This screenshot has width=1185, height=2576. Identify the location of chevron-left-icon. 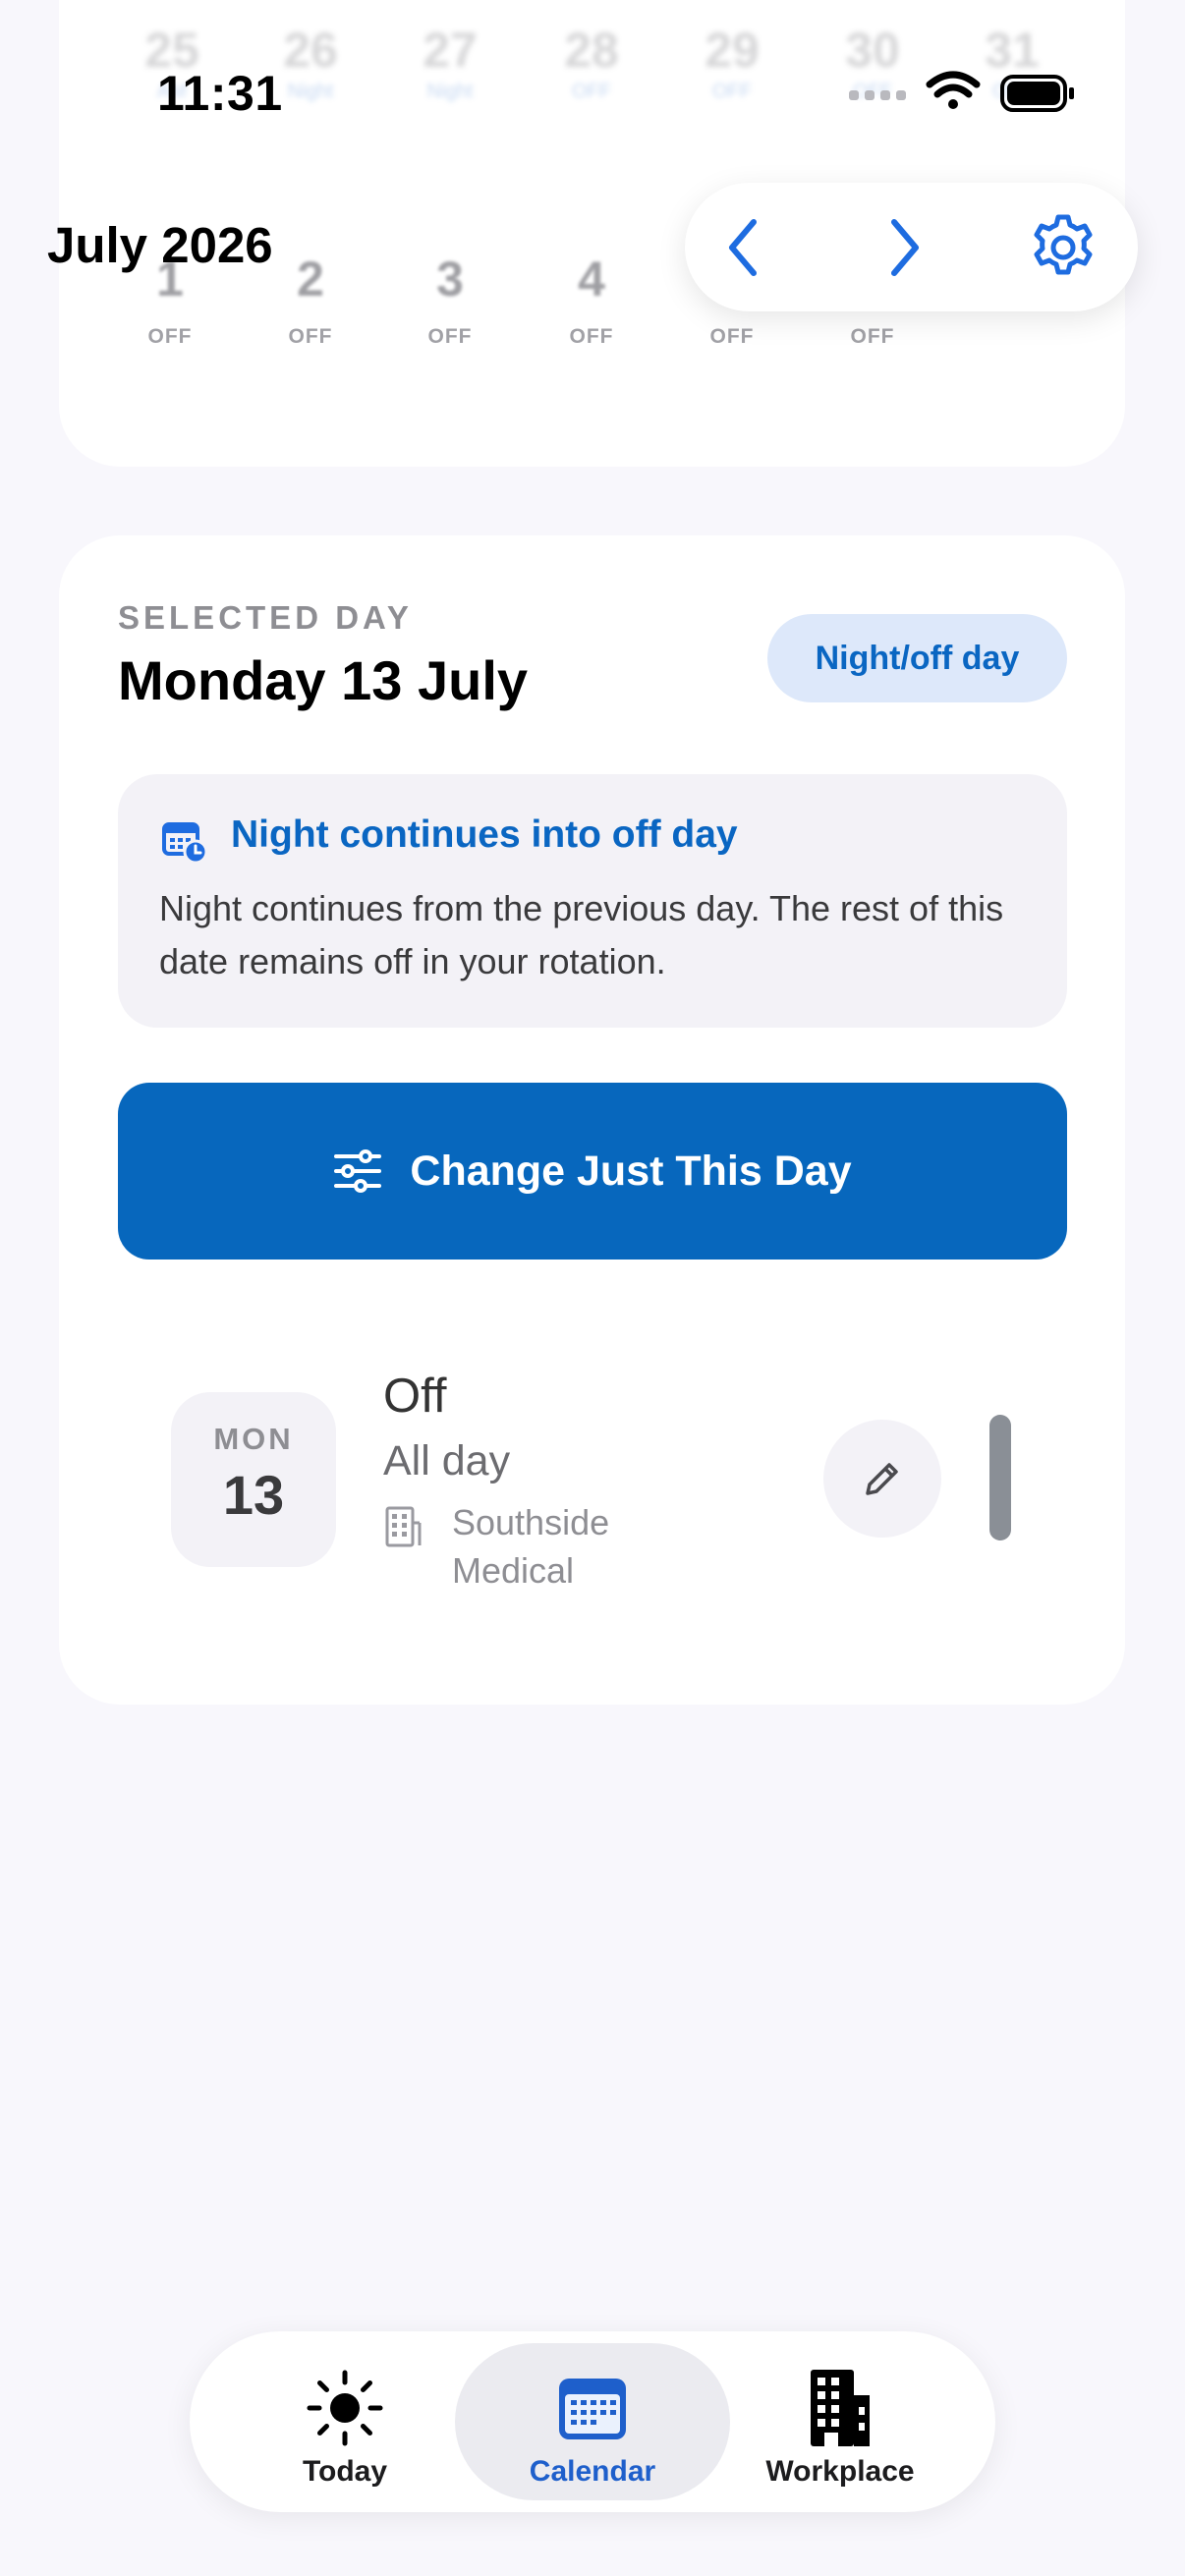
(743, 247).